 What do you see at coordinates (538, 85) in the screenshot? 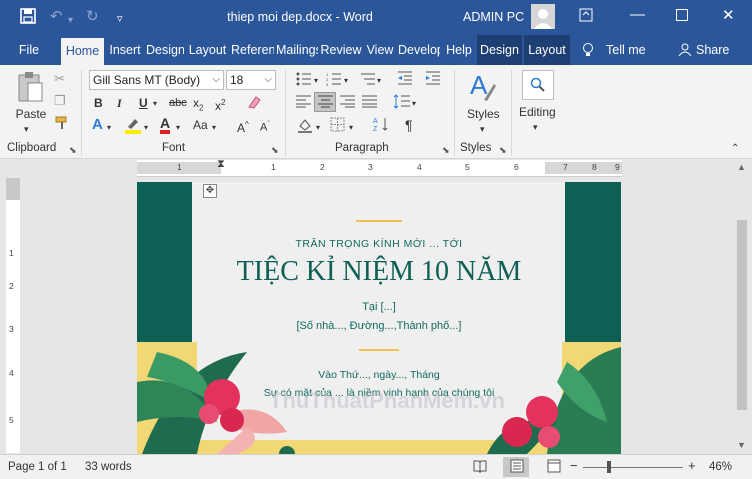
I see `find-icon` at bounding box center [538, 85].